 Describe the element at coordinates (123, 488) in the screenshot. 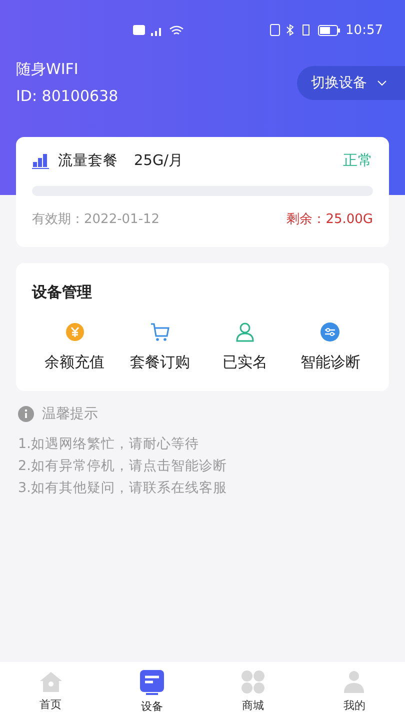

I see `tip-line: 3.如有其他疑问，请联系在线客服` at that location.